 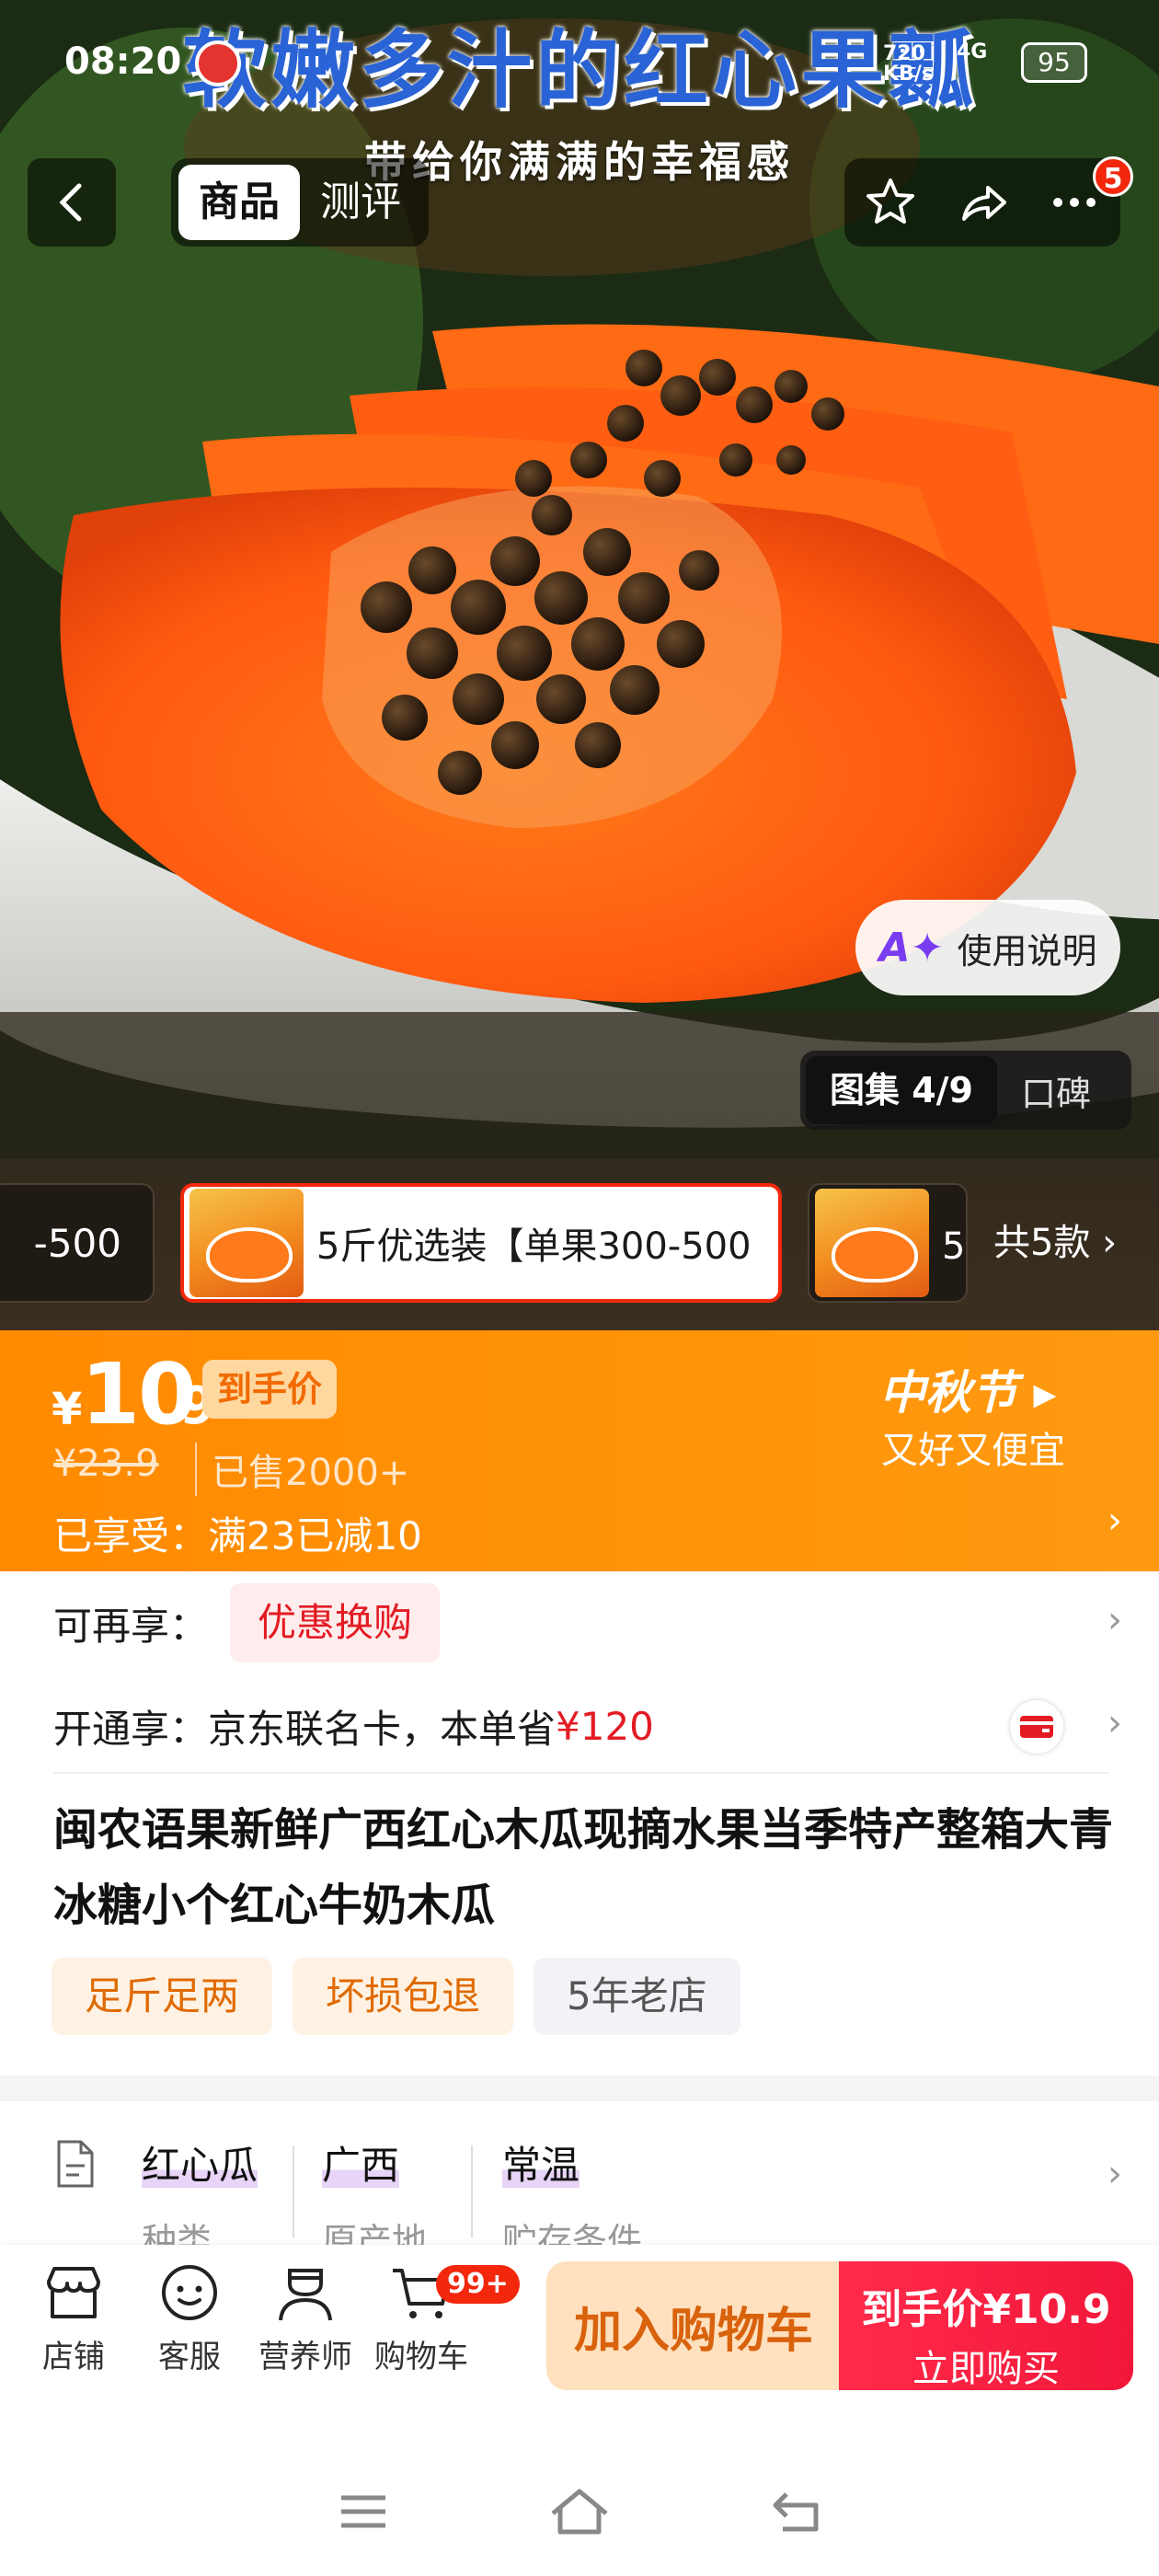 I want to click on chevron-left-icon, so click(x=70, y=202).